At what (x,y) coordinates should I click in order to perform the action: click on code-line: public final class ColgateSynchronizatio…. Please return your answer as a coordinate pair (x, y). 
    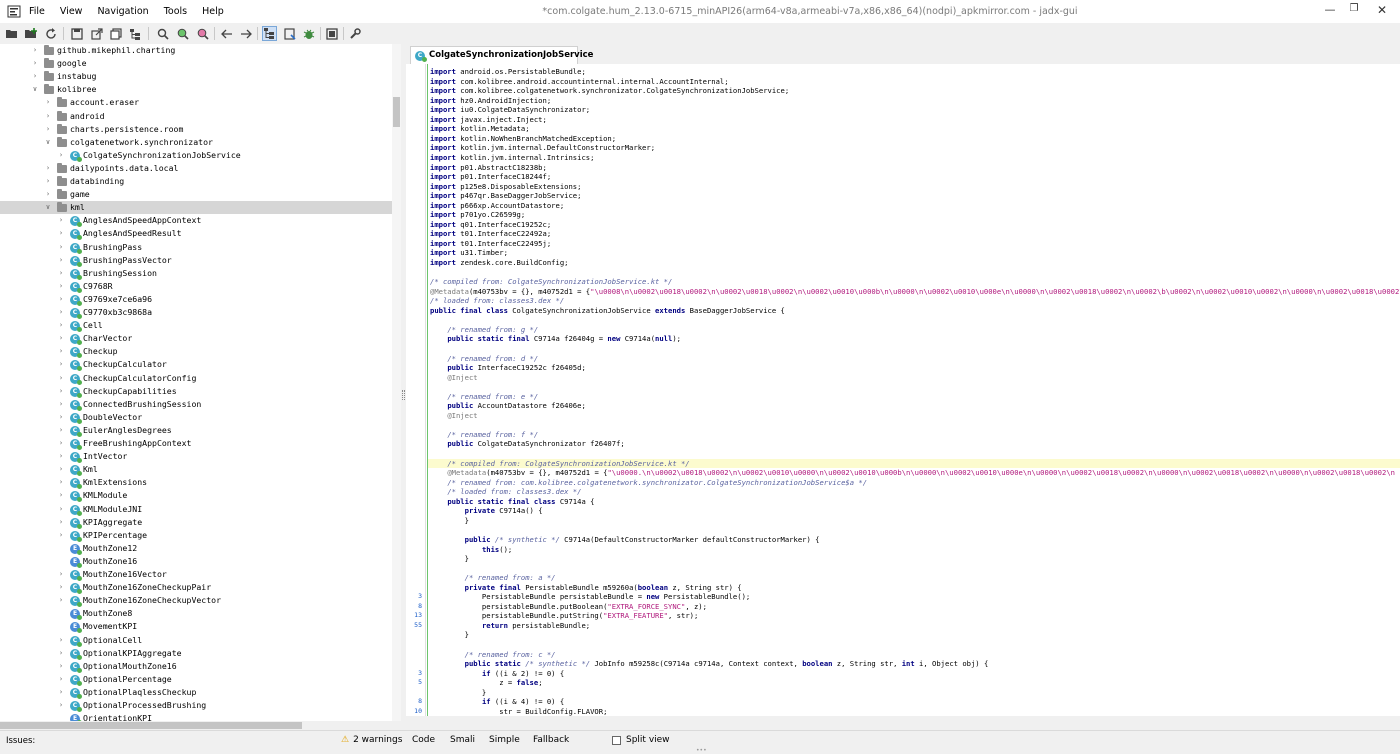
    Looking at the image, I should click on (607, 311).